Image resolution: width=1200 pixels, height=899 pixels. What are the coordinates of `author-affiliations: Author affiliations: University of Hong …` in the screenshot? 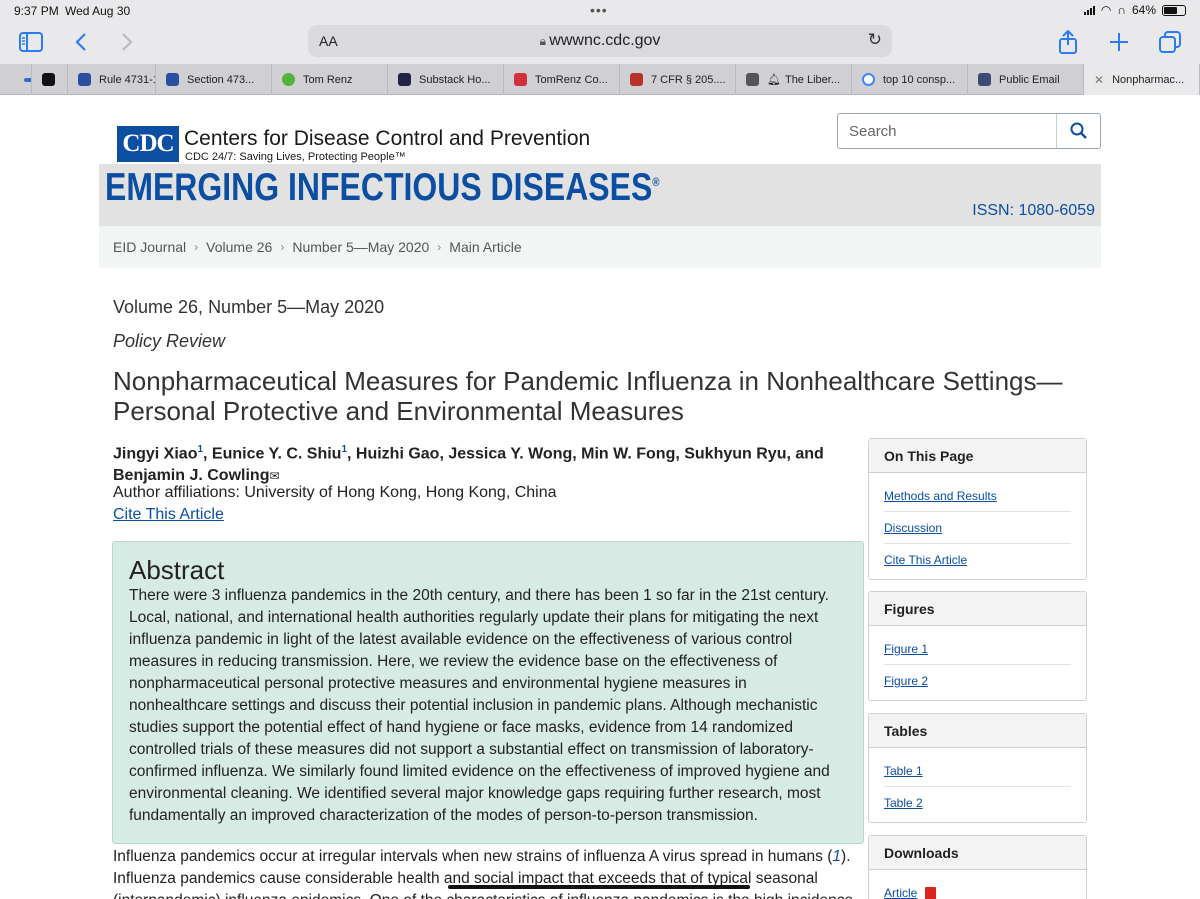 It's located at (335, 492).